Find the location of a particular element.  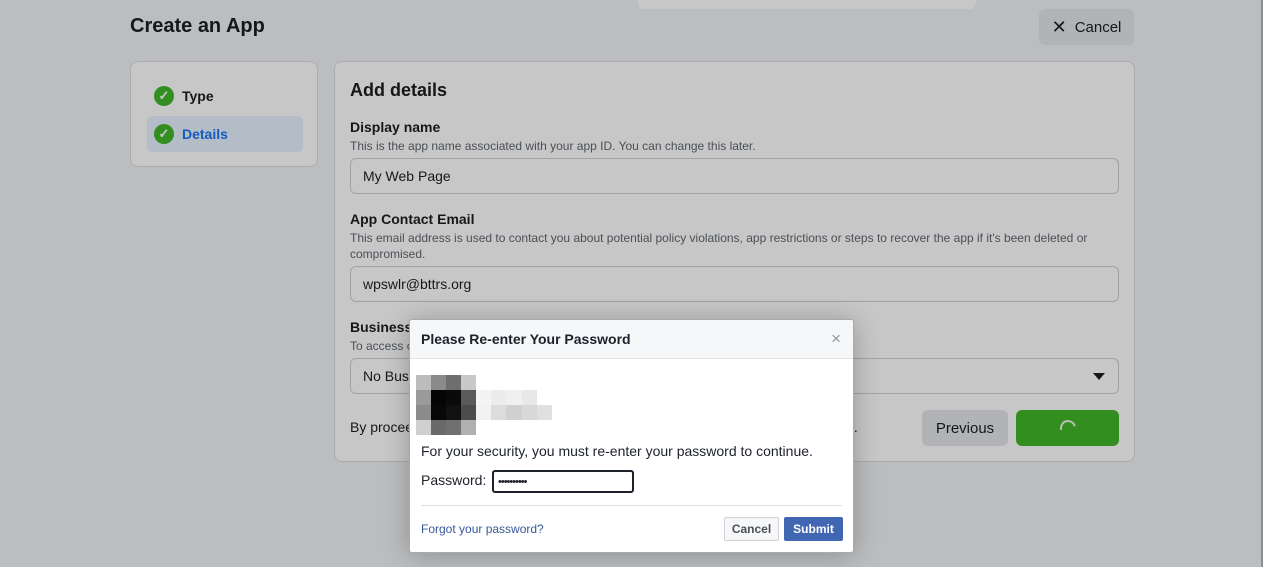

divider is located at coordinates (631, 505).